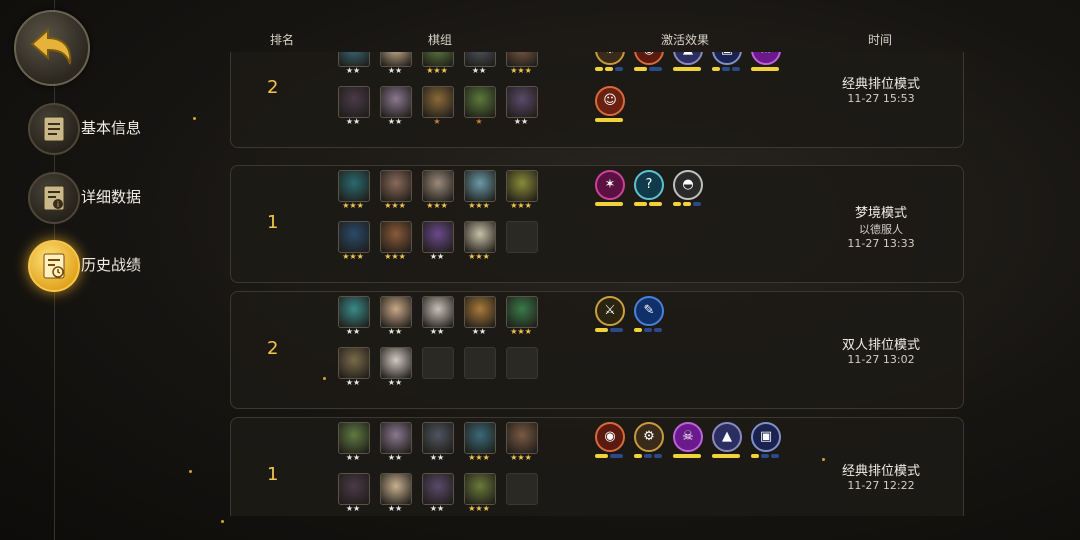  What do you see at coordinates (649, 311) in the screenshot?
I see `feather-icon: ✎` at bounding box center [649, 311].